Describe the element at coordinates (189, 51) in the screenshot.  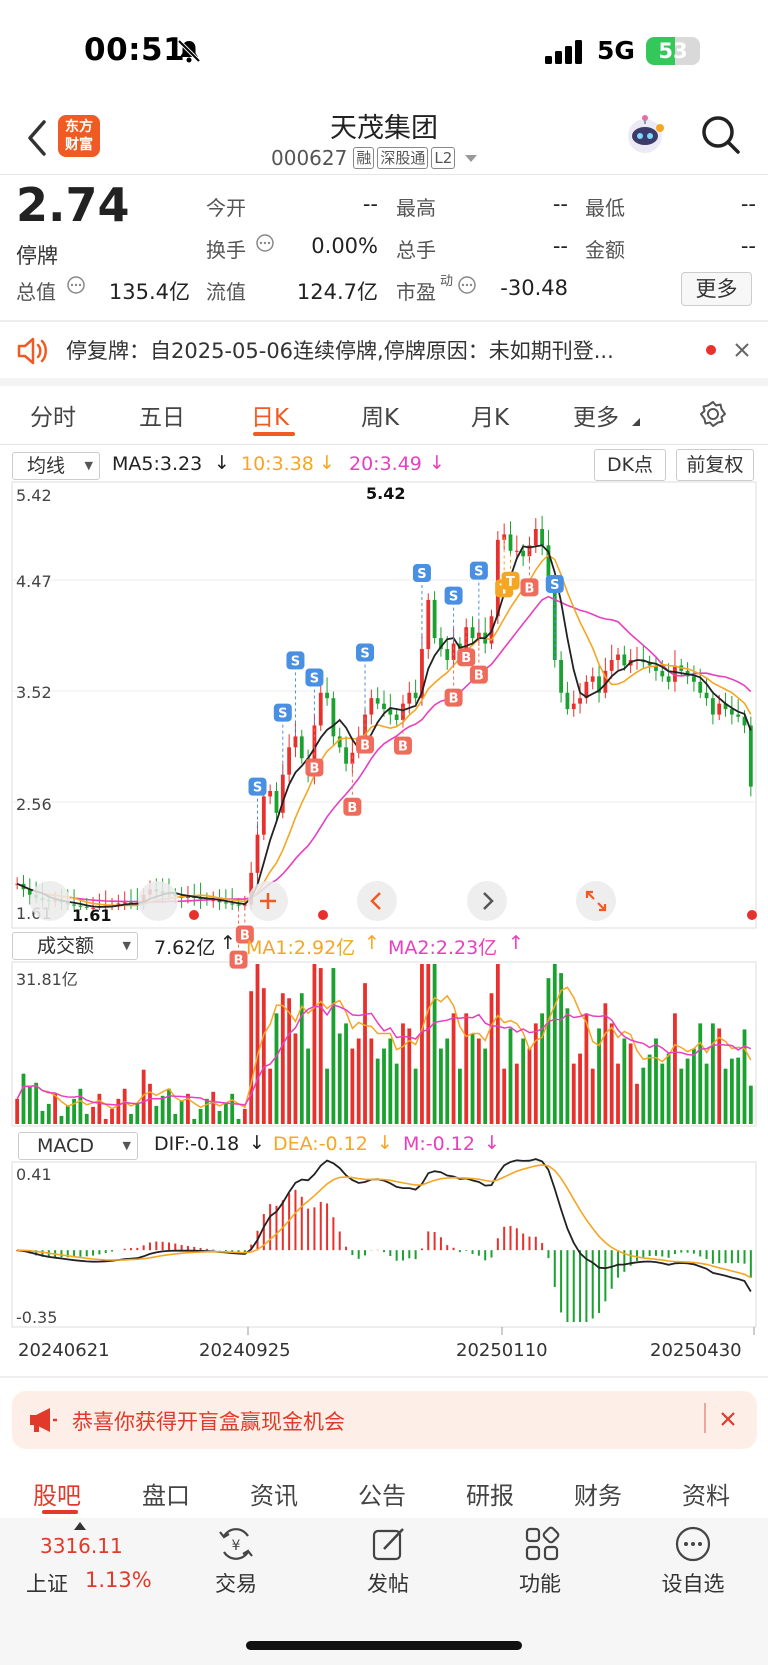
I see `bell-slash-icon` at that location.